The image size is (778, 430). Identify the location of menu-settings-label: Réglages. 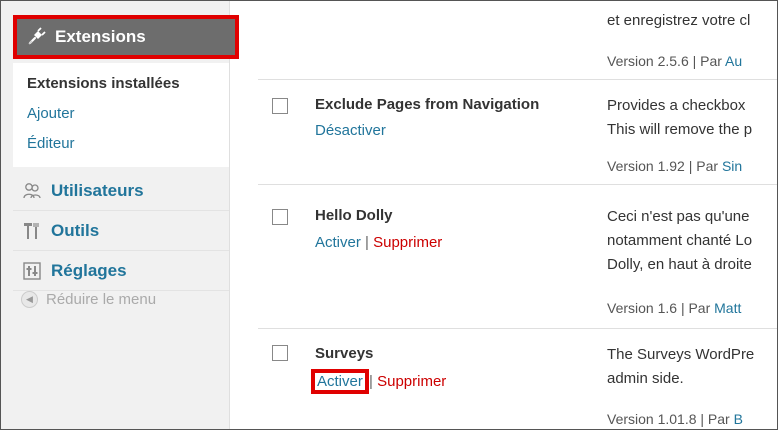
(89, 270).